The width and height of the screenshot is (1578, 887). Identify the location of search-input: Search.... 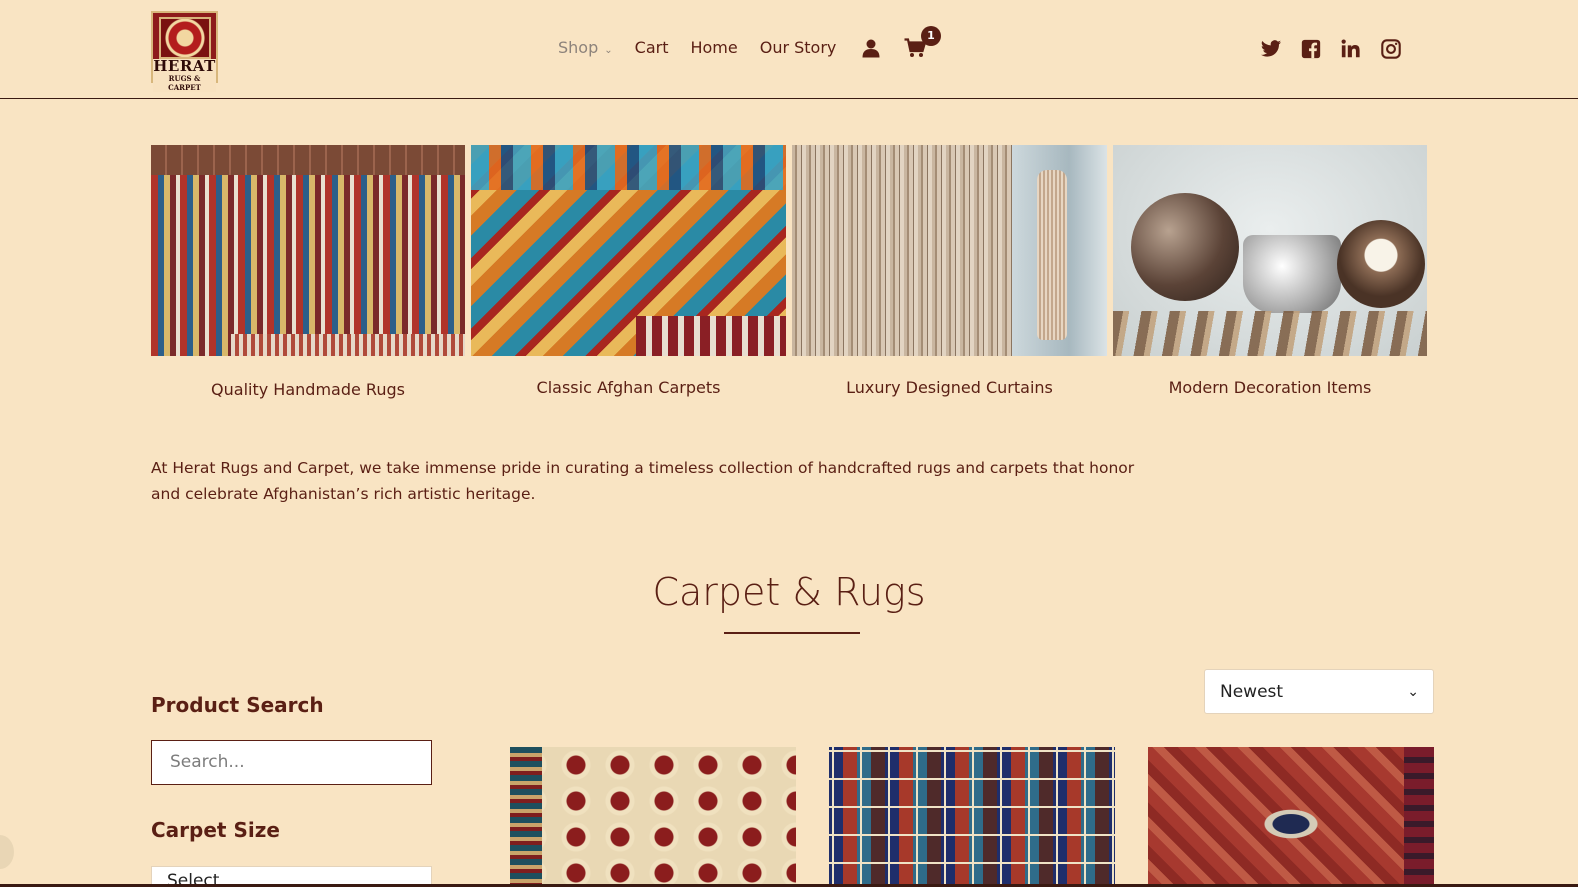
(291, 762).